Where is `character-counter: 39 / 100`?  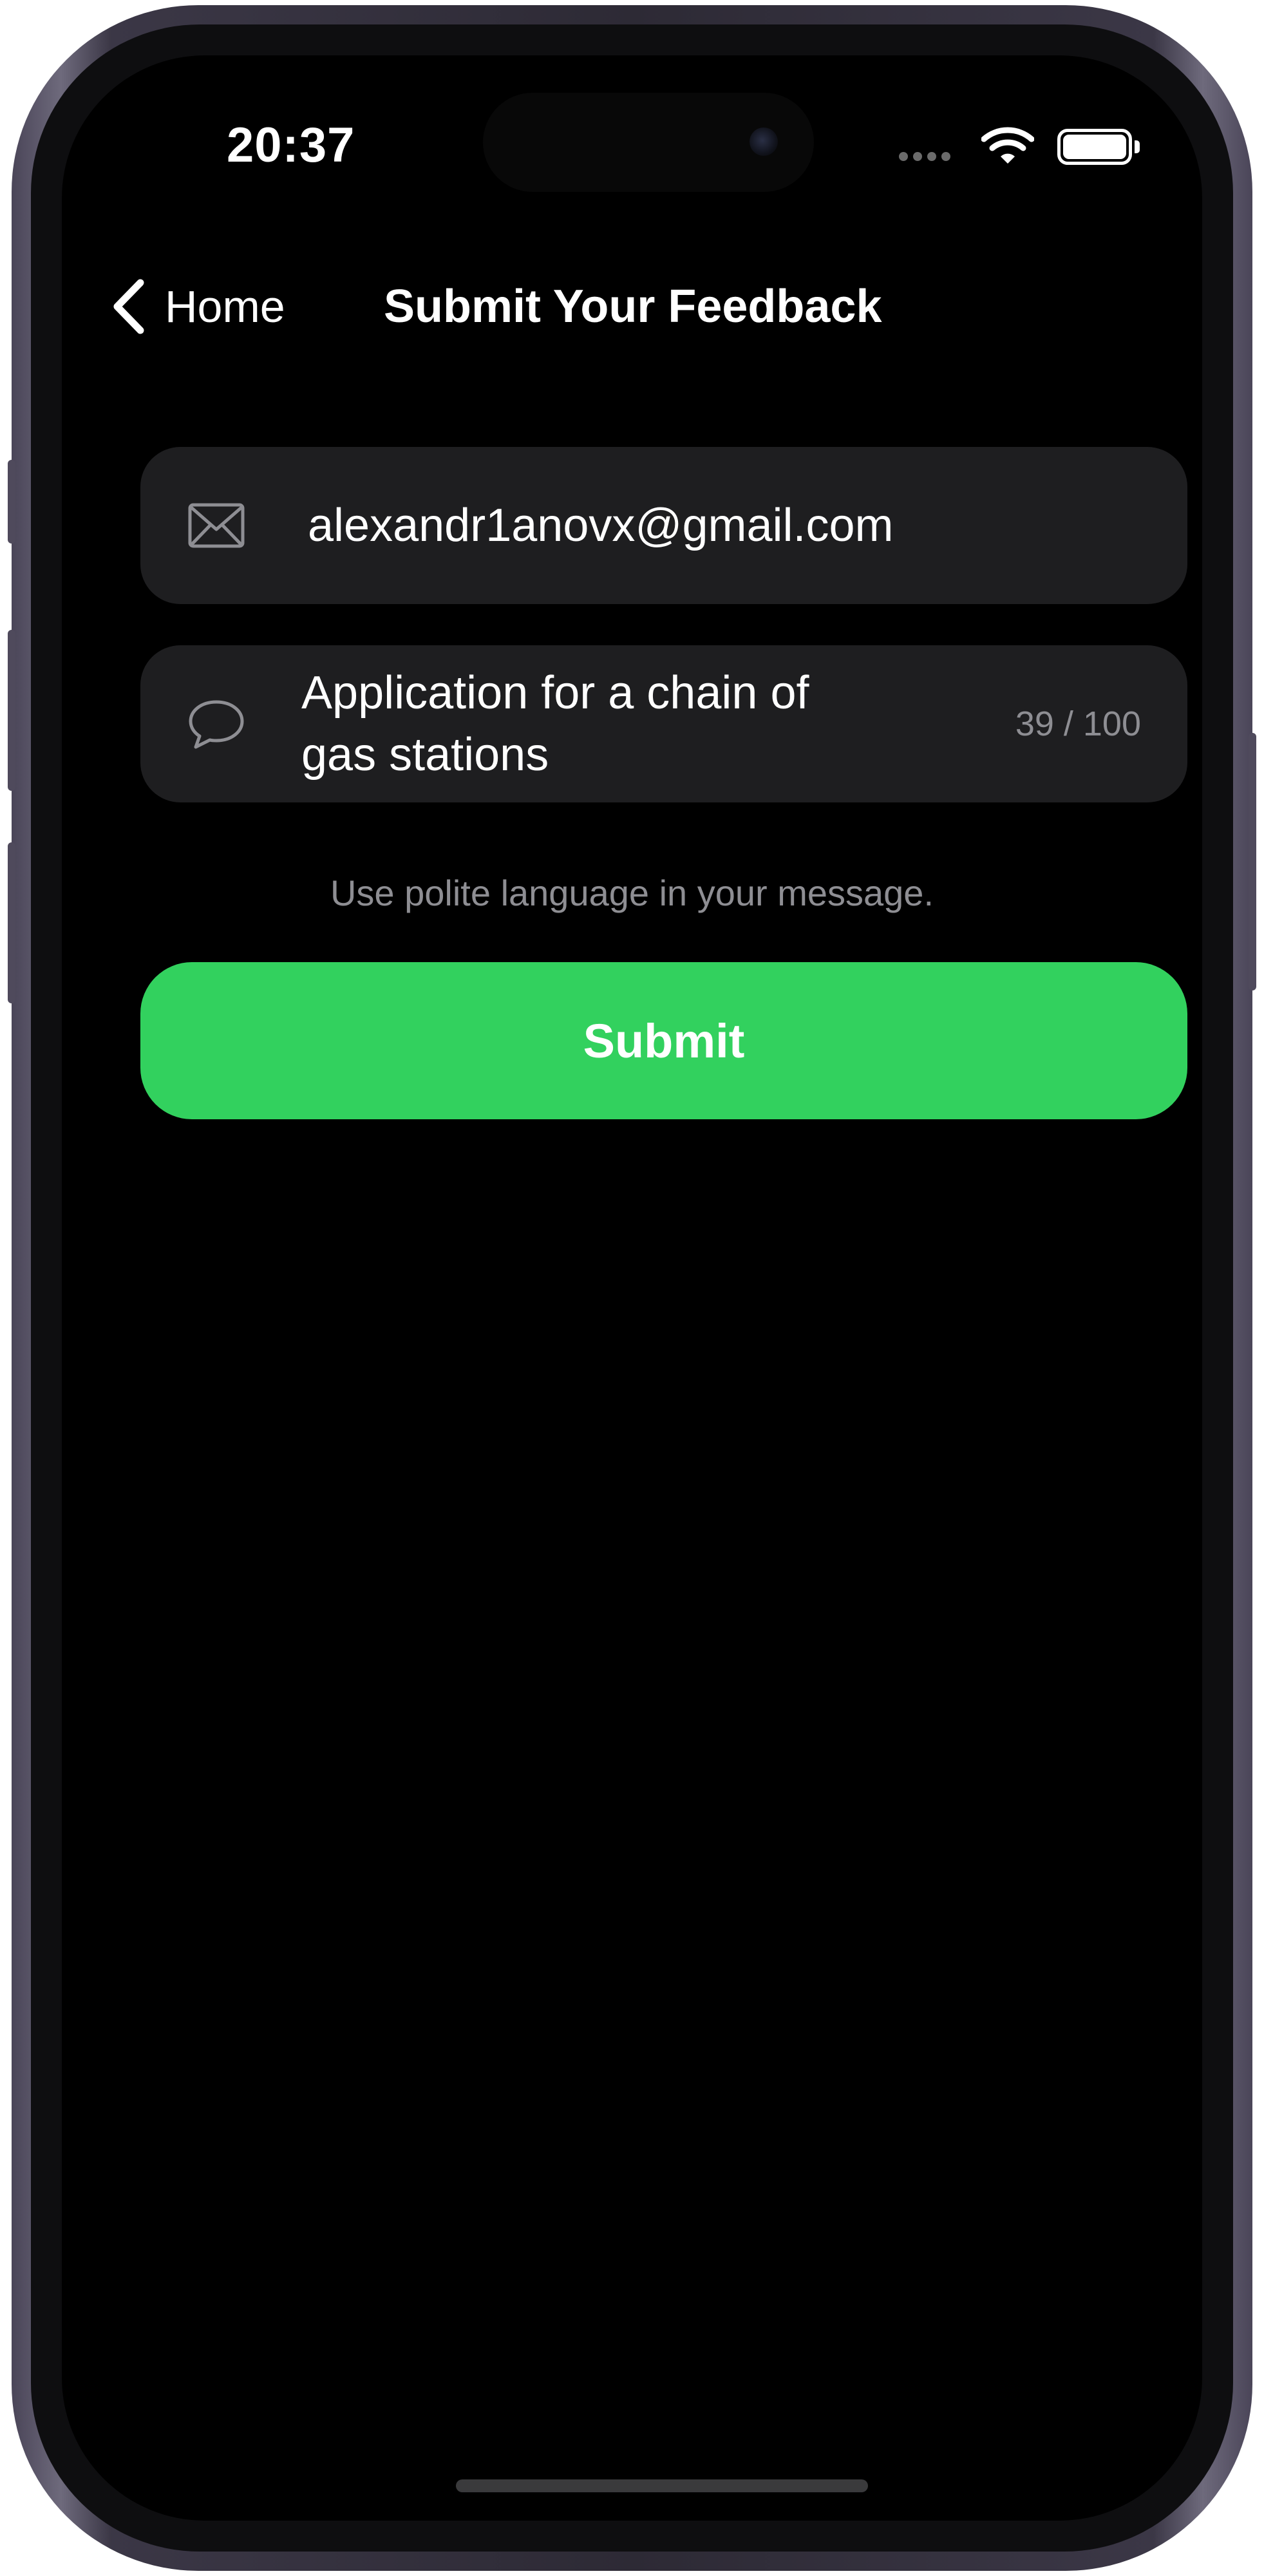 character-counter: 39 / 100 is located at coordinates (1078, 724).